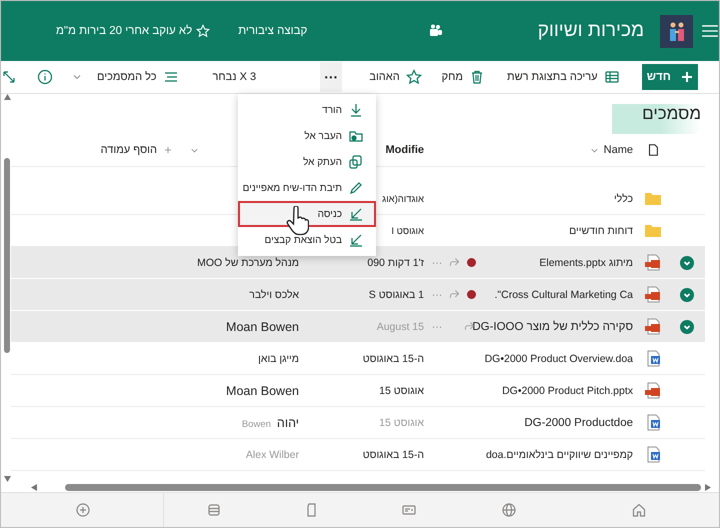 This screenshot has width=720, height=528. I want to click on modified-by: אלכס וילבר, so click(274, 294).